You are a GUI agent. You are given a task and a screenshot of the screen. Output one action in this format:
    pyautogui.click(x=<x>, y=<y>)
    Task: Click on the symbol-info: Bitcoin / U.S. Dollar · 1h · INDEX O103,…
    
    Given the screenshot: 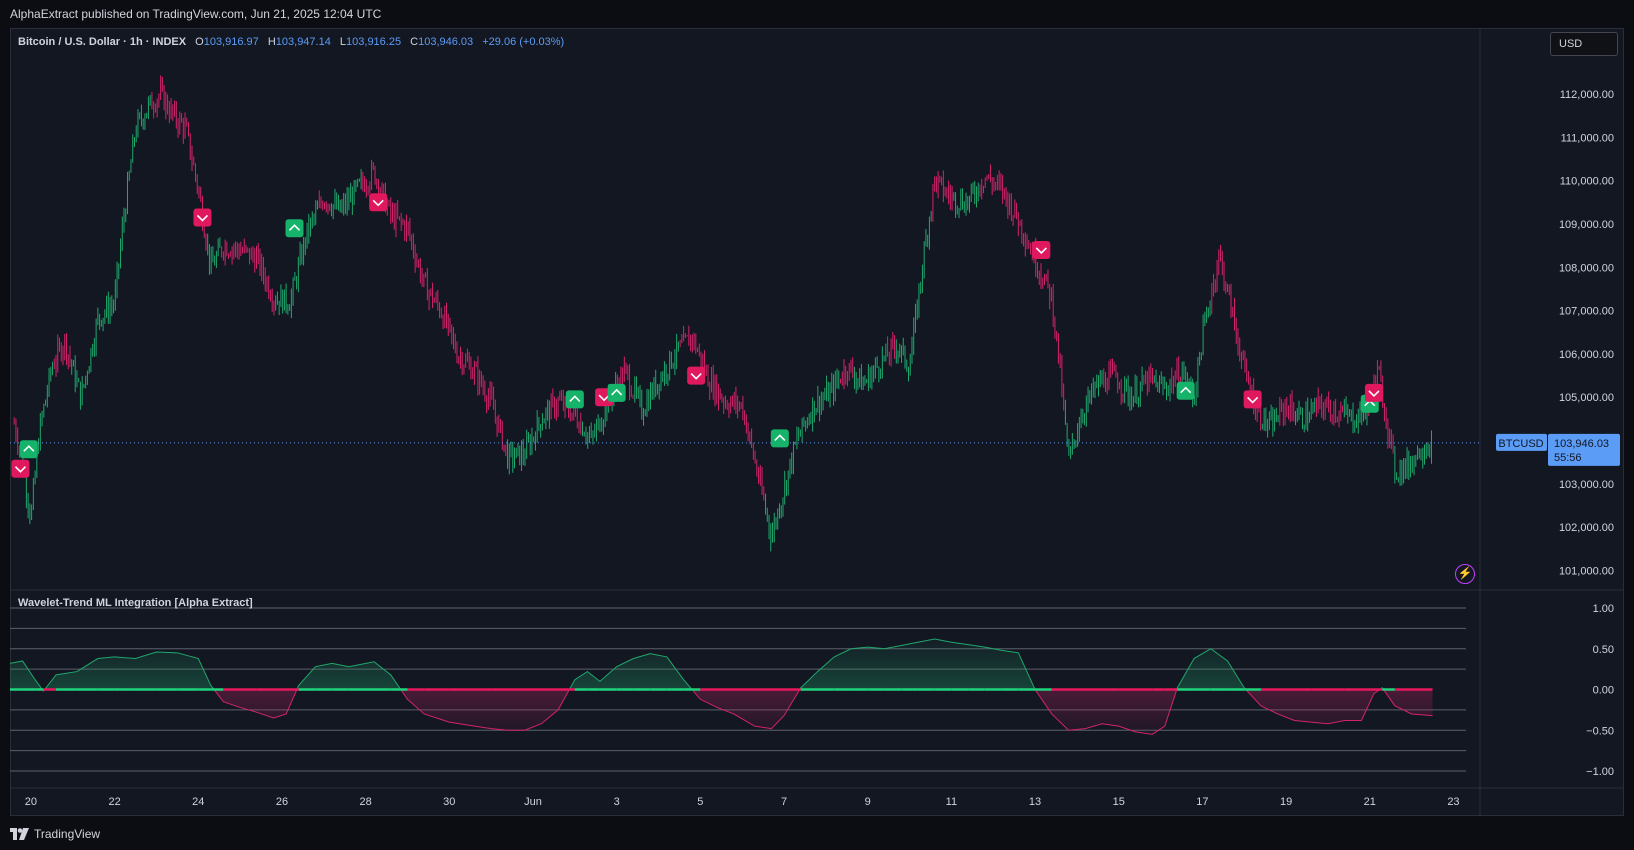 What is the action you would take?
    pyautogui.click(x=291, y=42)
    